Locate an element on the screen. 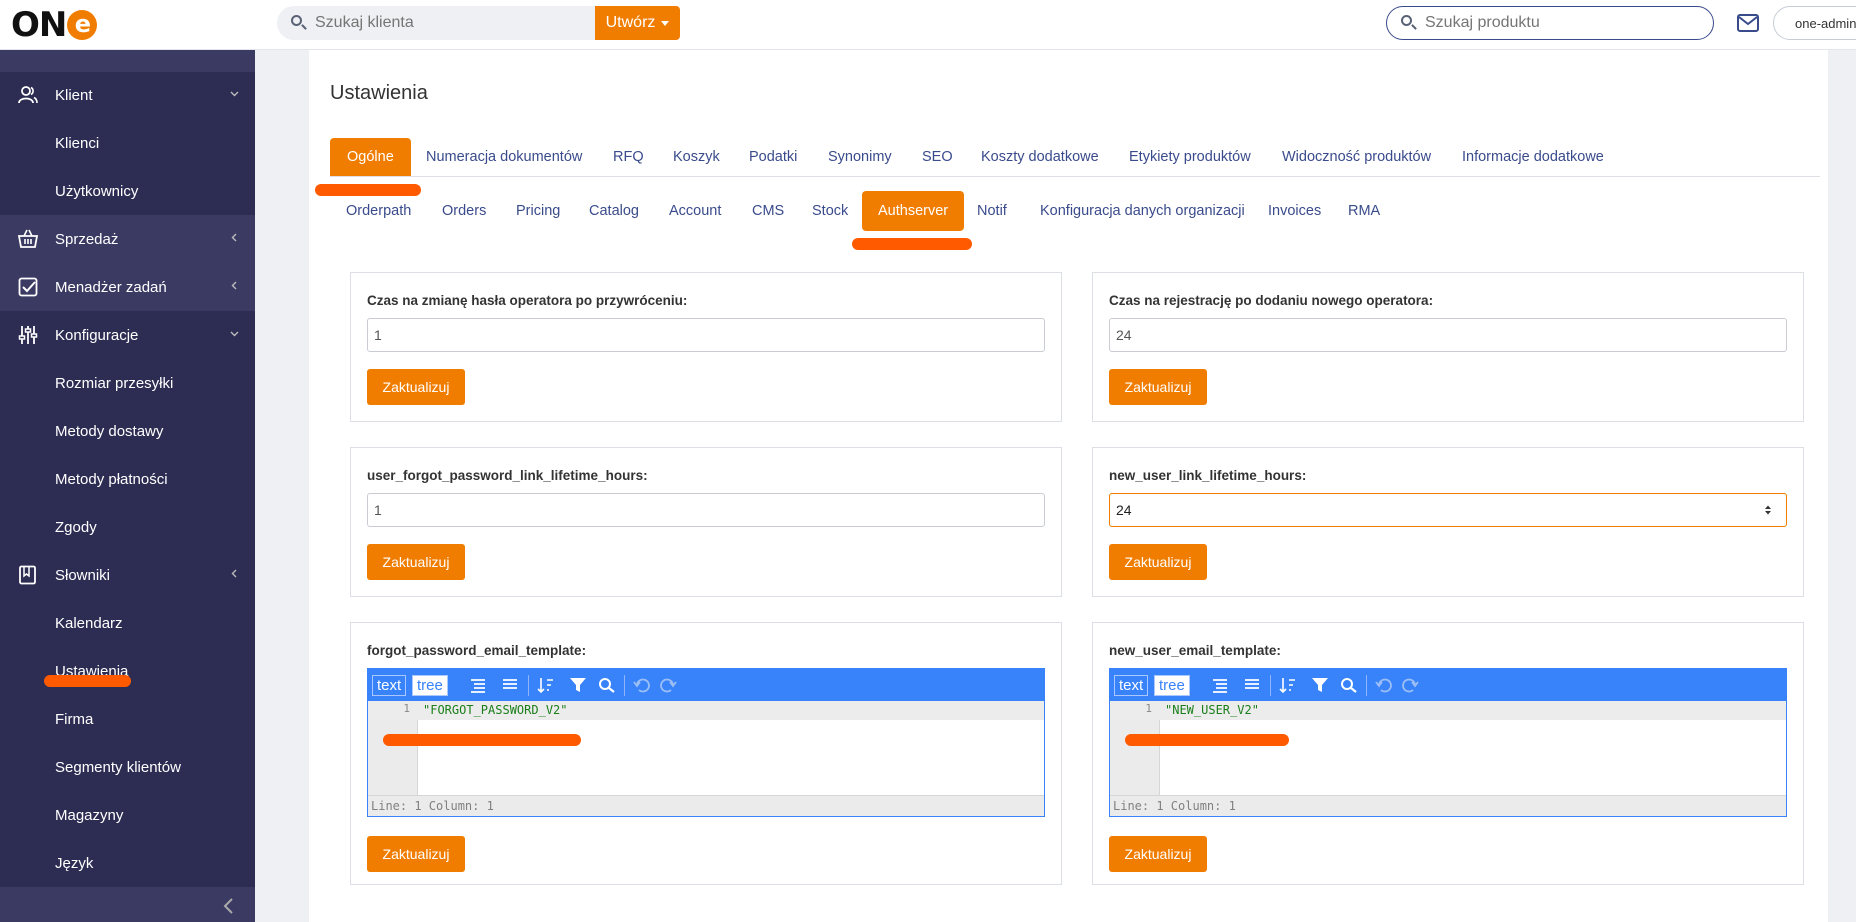  checkbox-icon is located at coordinates (28, 287).